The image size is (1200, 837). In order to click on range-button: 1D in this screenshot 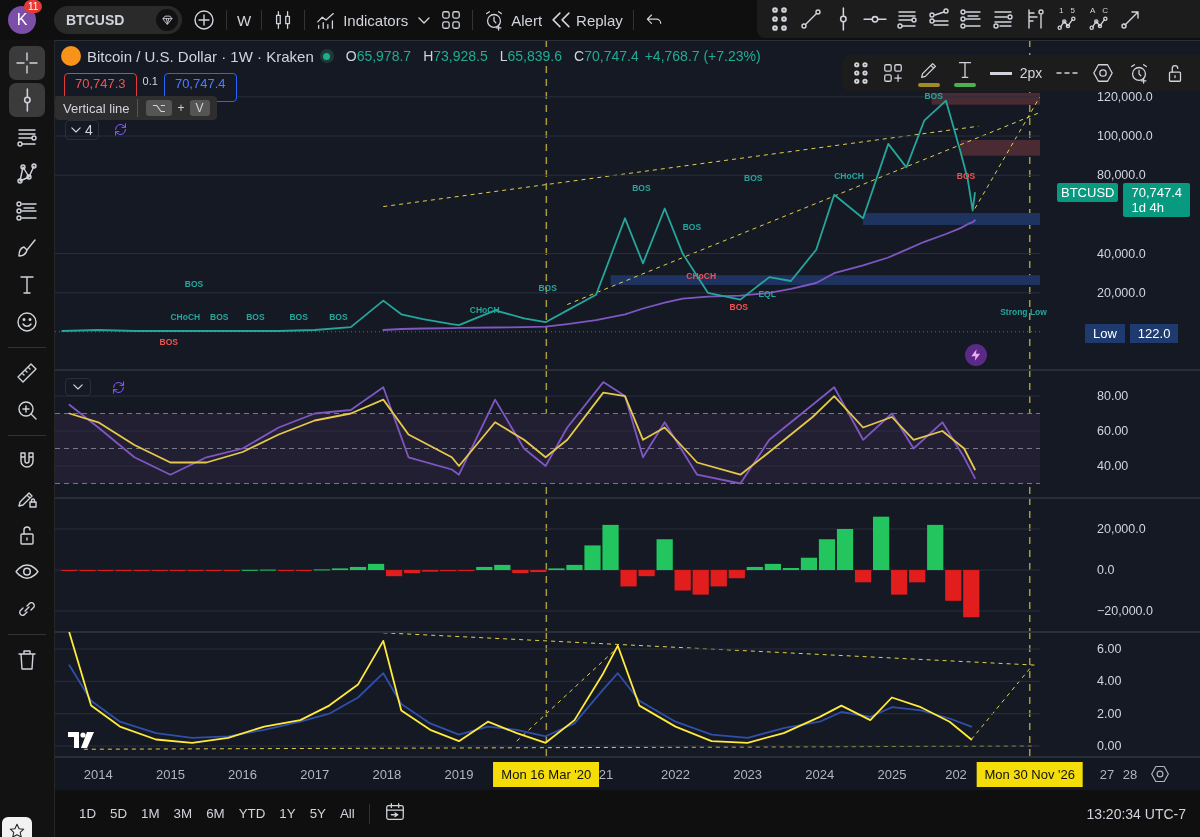, I will do `click(88, 813)`.